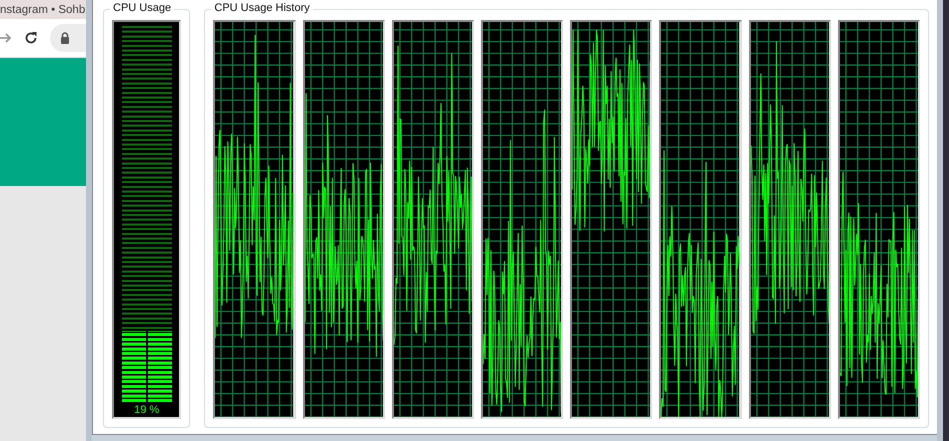 The image size is (949, 441). Describe the element at coordinates (262, 8) in the screenshot. I see `group-title: CPU Usage History` at that location.